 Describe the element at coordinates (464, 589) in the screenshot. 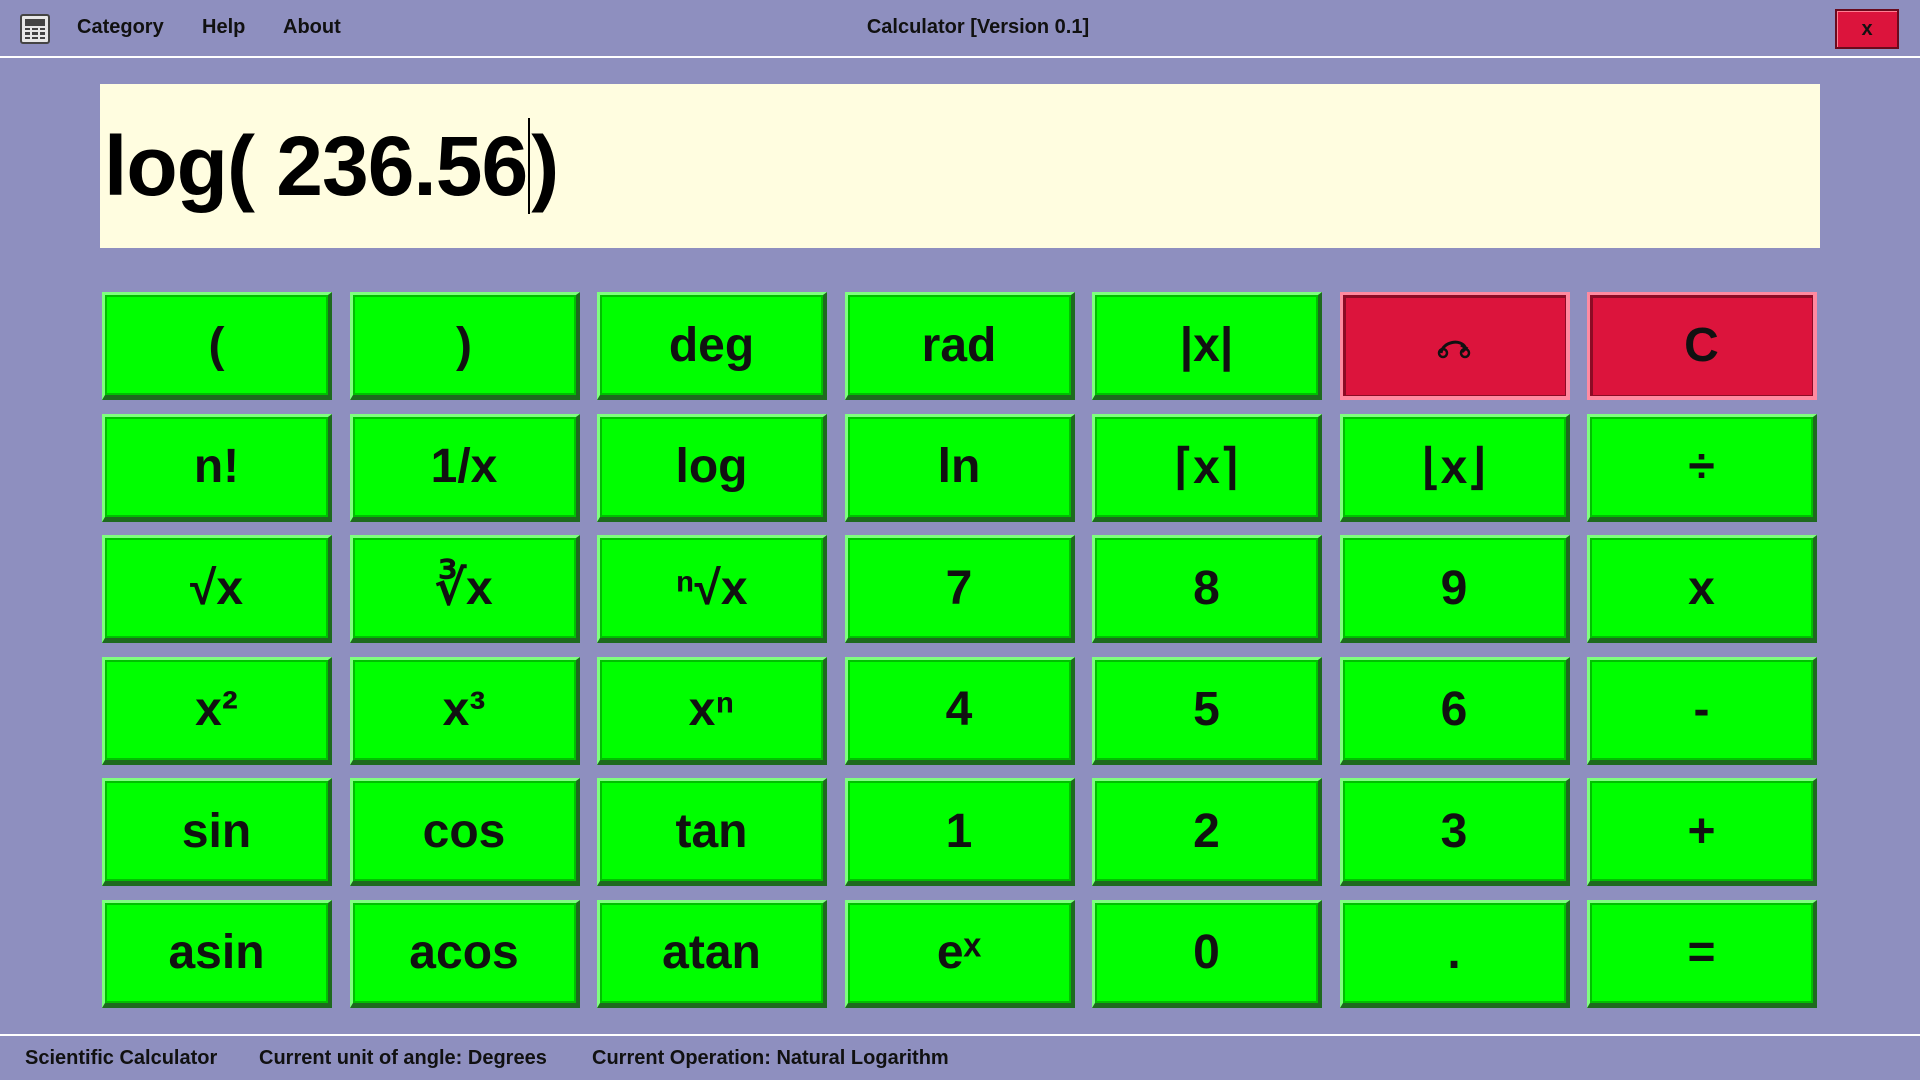

I see `cube-root-button: ∛x` at that location.